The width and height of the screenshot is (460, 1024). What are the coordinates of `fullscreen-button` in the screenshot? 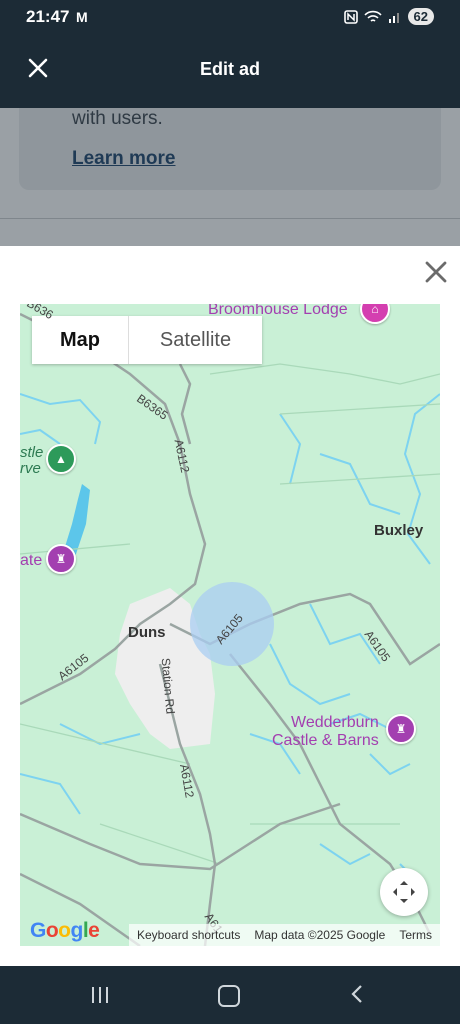 It's located at (404, 892).